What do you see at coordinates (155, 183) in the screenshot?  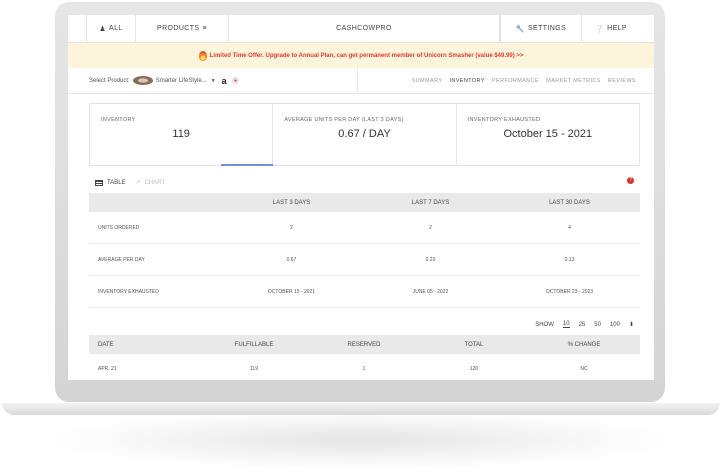 I see `chart-toggle: CHART` at bounding box center [155, 183].